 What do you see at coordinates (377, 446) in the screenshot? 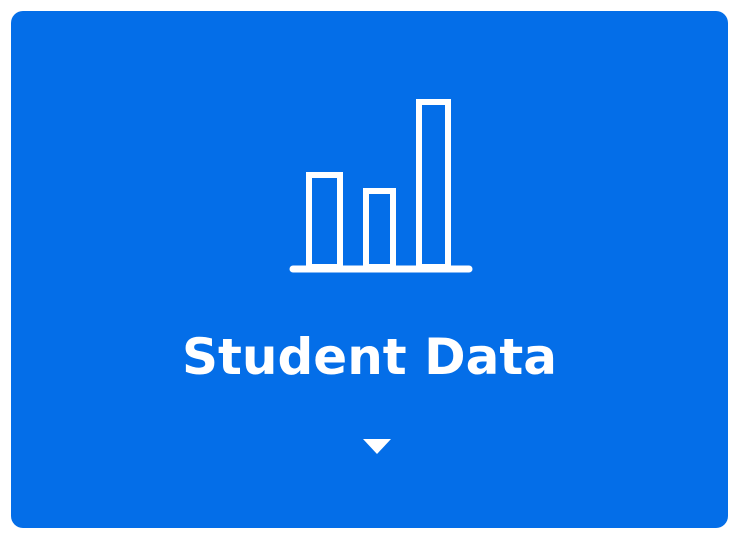
I see `caret-down-icon` at bounding box center [377, 446].